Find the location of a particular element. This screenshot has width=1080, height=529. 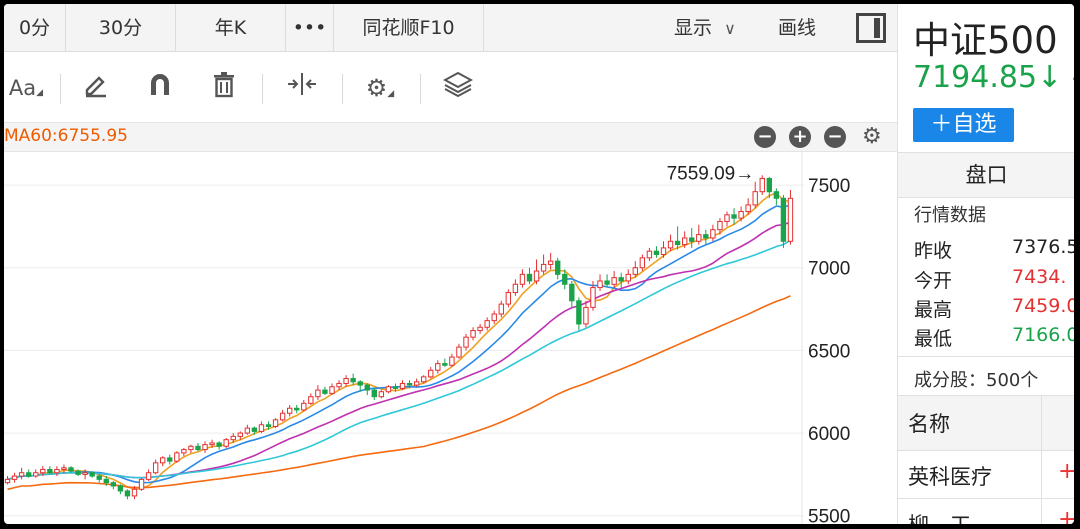

tab-more: ••• is located at coordinates (310, 28).